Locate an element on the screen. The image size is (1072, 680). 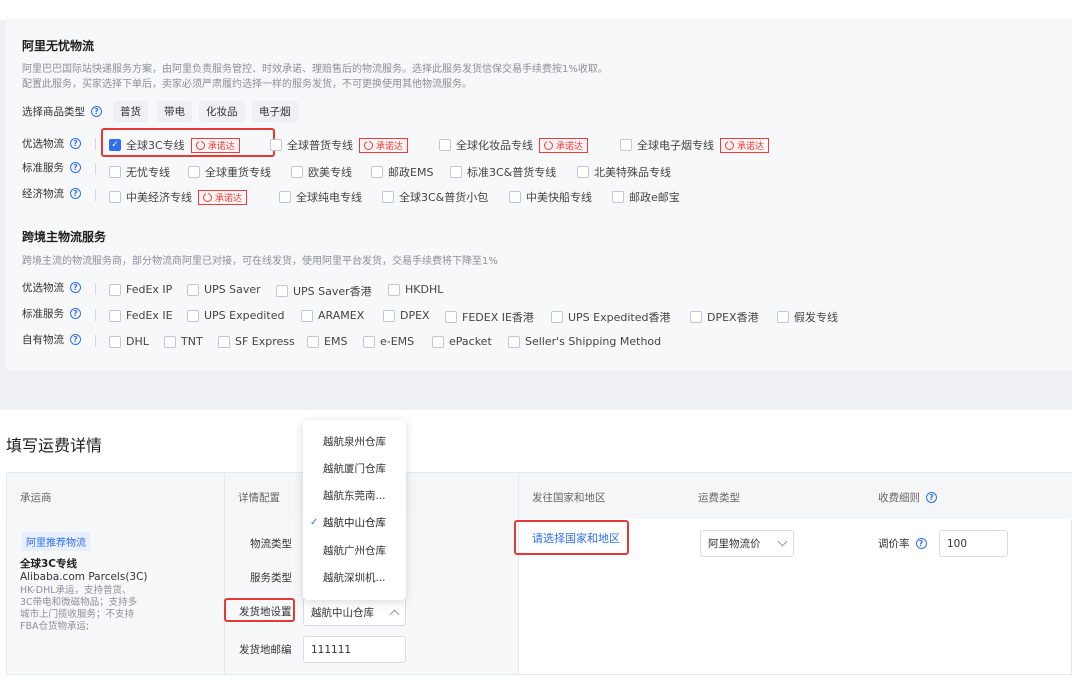
option-ups-expedited-hk: UPS Expedited香港 is located at coordinates (610, 317).